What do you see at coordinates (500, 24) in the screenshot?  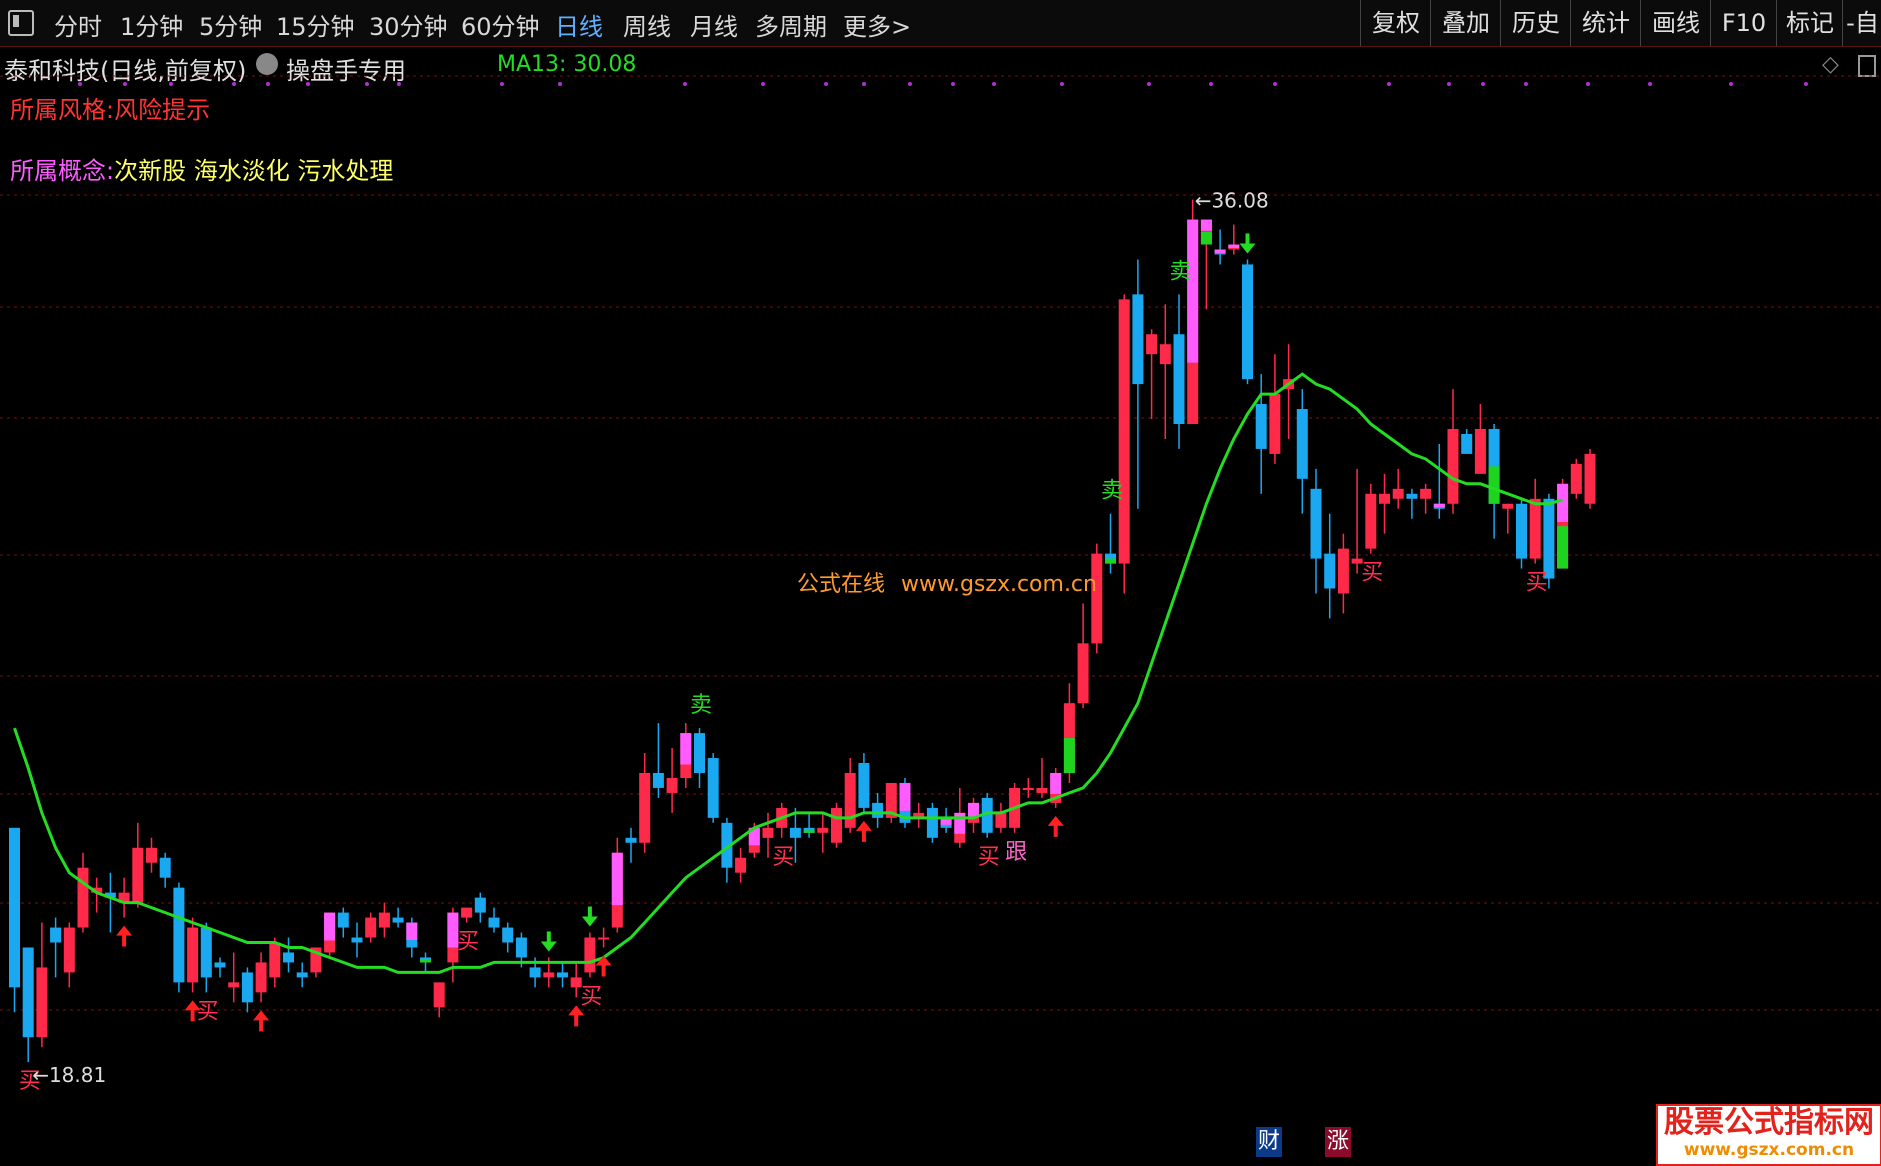 I see `period-60min: 60分钟` at bounding box center [500, 24].